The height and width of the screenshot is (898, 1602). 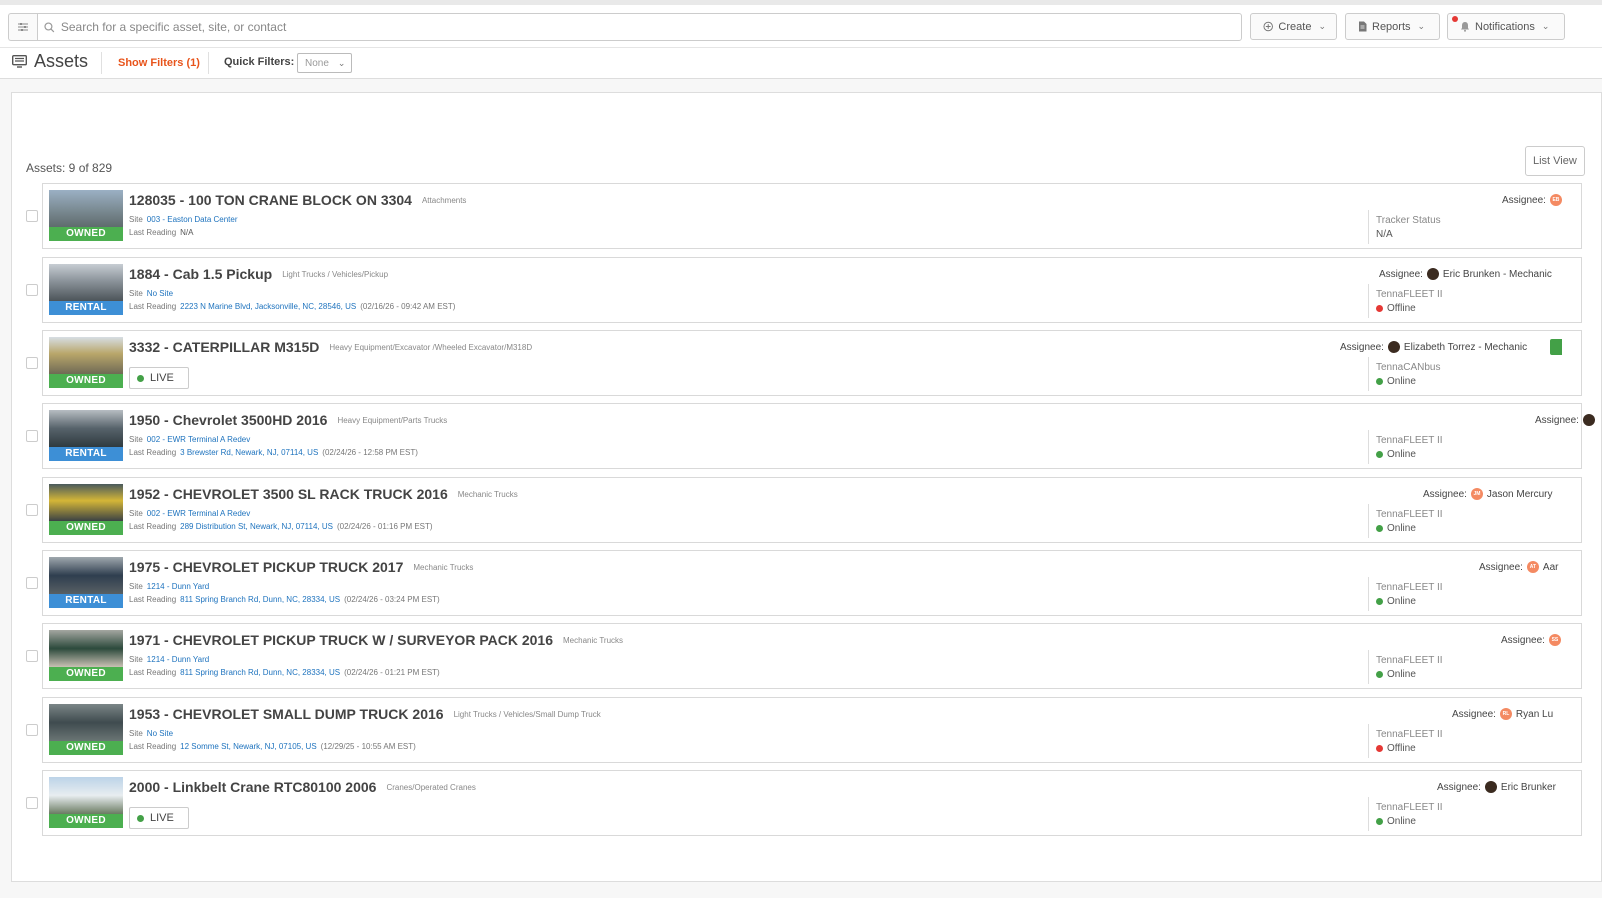 I want to click on notifications-button: Notifications ⌄, so click(x=1506, y=26).